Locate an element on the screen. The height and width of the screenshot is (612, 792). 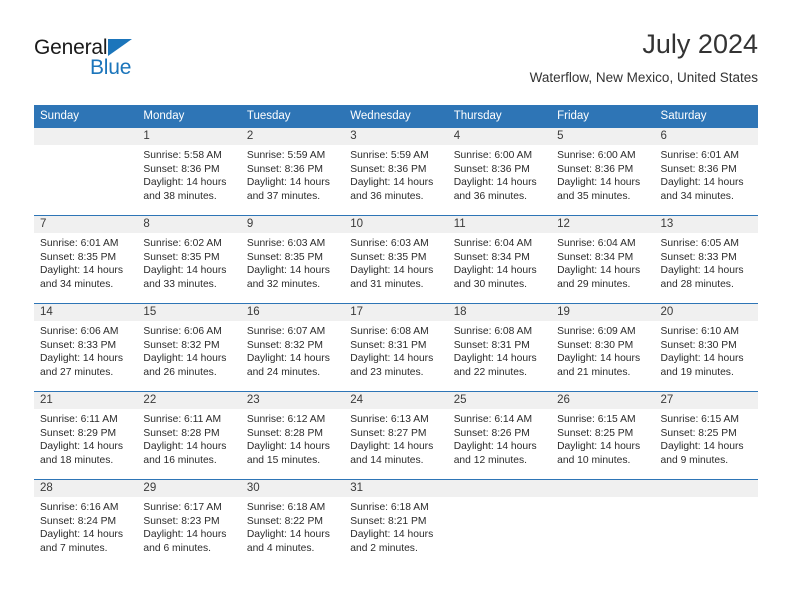
daylight-text: Daylight: 14 hours and 32 minutes. is located at coordinates (288, 277).